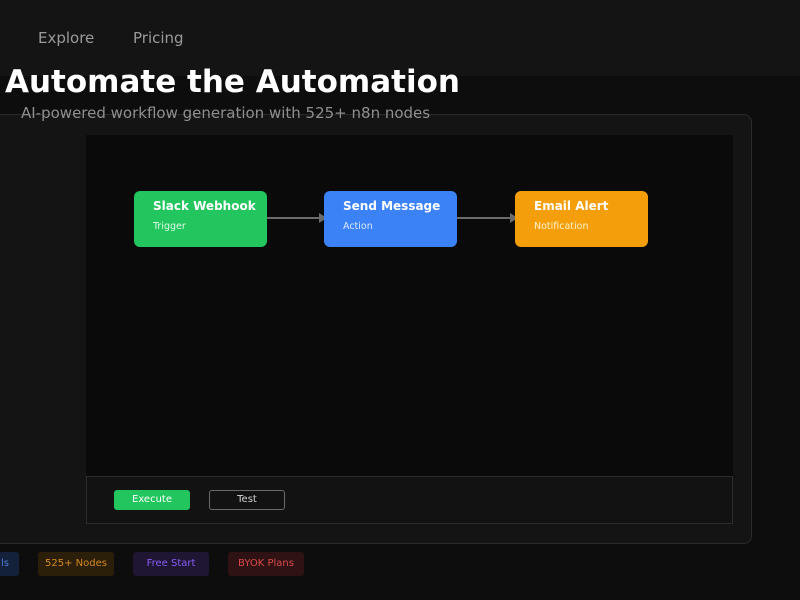 Image resolution: width=800 pixels, height=600 pixels. Describe the element at coordinates (390, 219) in the screenshot. I see `workflow-node-send-message: Send Message Action` at that location.